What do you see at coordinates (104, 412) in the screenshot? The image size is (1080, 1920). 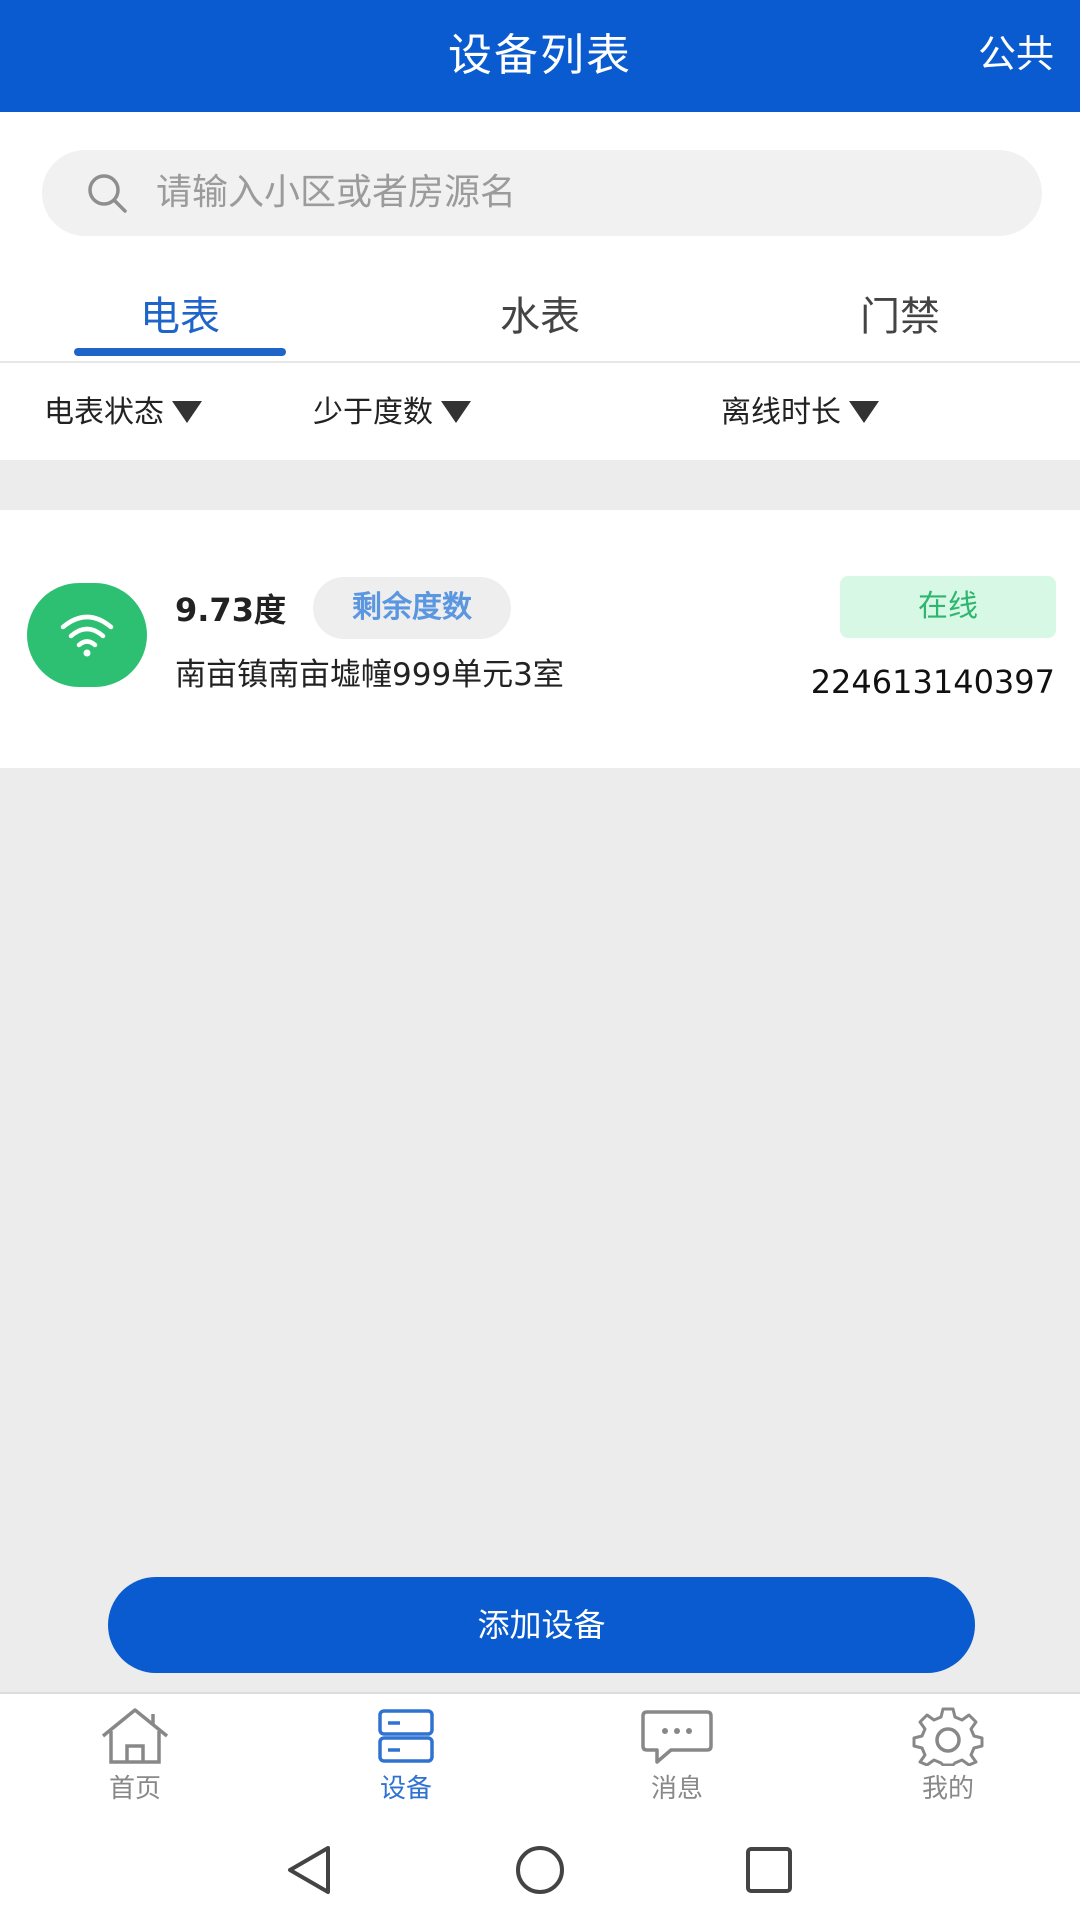 I see `filter-label: 电表状态` at bounding box center [104, 412].